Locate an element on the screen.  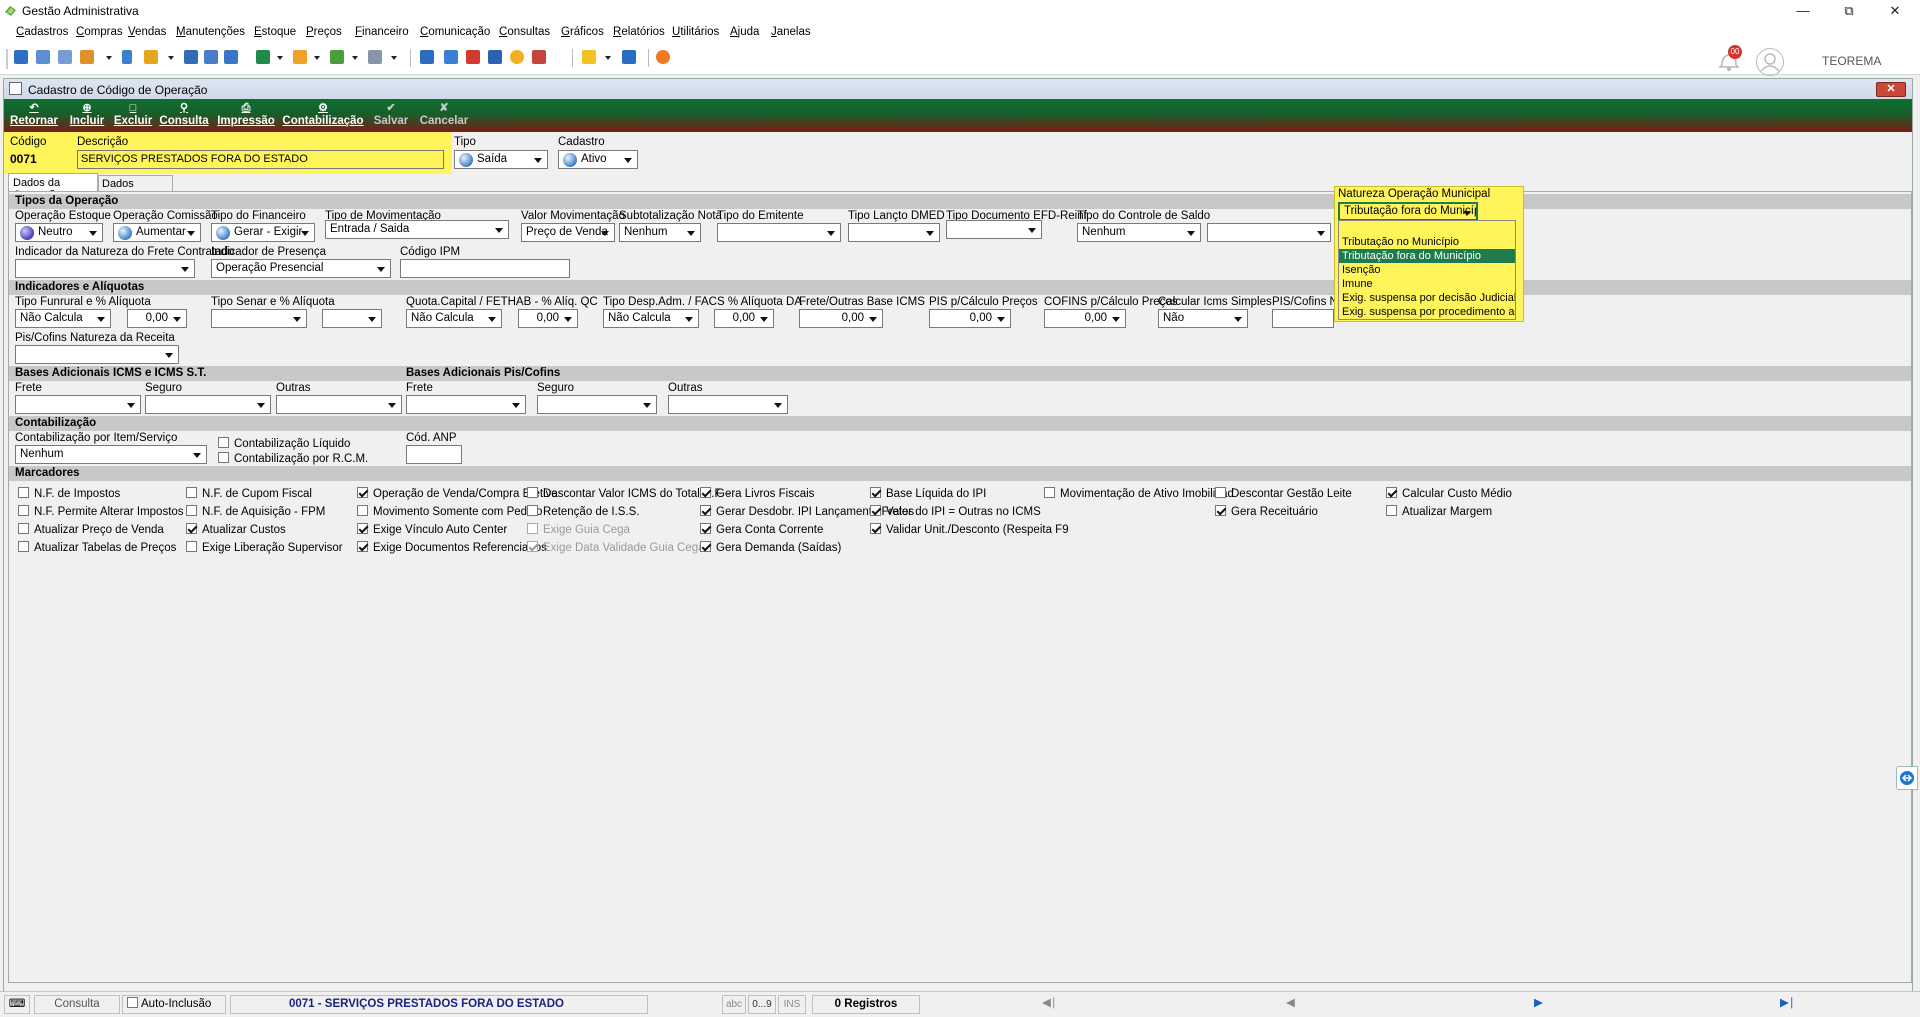
menu-compras: Compras is located at coordinates (99, 32).